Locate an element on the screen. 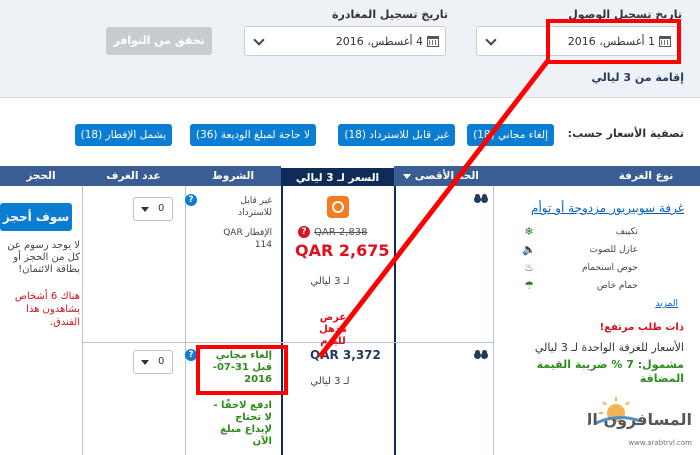 This screenshot has height=455, width=700. col-max-occupancy: الحد الأقصى is located at coordinates (439, 176).